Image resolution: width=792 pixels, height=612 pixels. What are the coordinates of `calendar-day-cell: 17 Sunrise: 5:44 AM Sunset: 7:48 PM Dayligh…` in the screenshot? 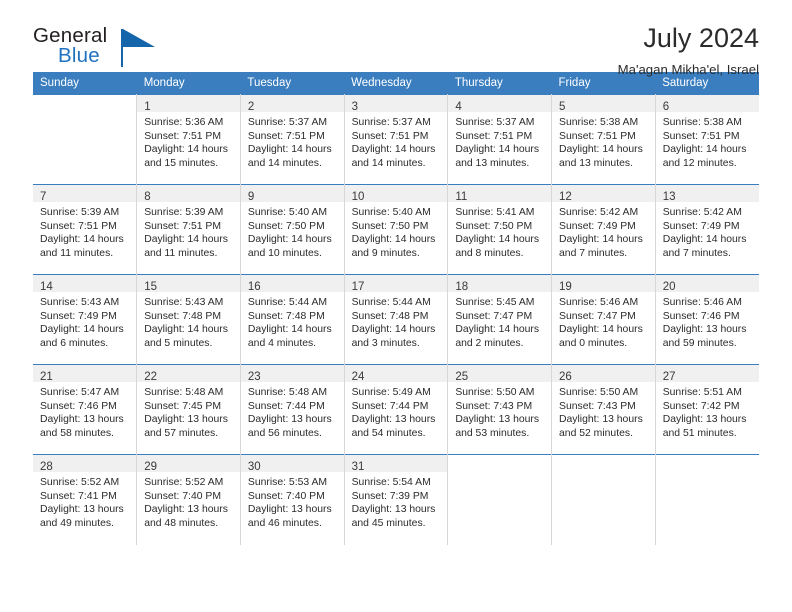 It's located at (396, 319).